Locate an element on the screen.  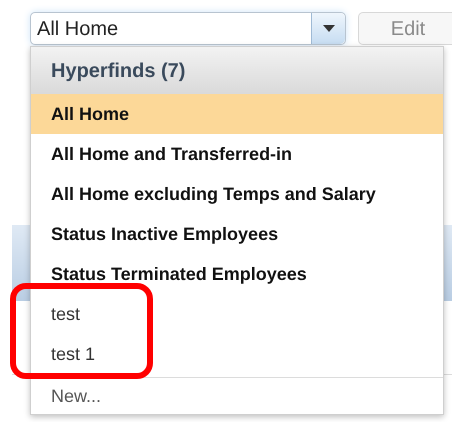
menu-item: All Home and Transferred-in is located at coordinates (237, 154).